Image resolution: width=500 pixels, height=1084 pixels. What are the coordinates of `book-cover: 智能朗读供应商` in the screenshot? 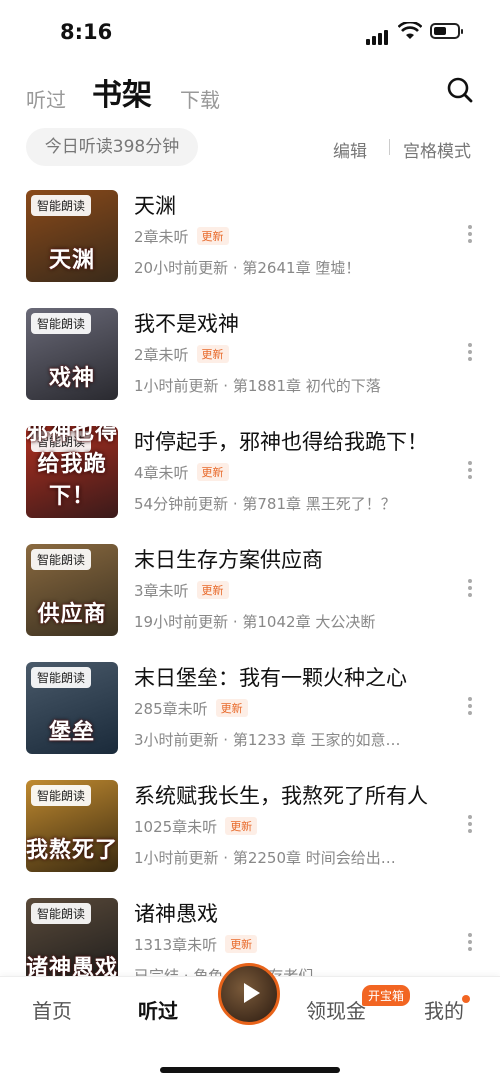 It's located at (72, 590).